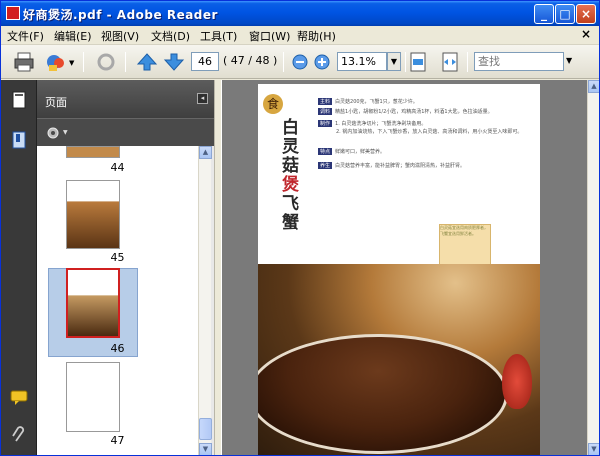 This screenshot has height=456, width=600. What do you see at coordinates (73, 36) in the screenshot?
I see `menu-edit: 编辑(E)` at bounding box center [73, 36].